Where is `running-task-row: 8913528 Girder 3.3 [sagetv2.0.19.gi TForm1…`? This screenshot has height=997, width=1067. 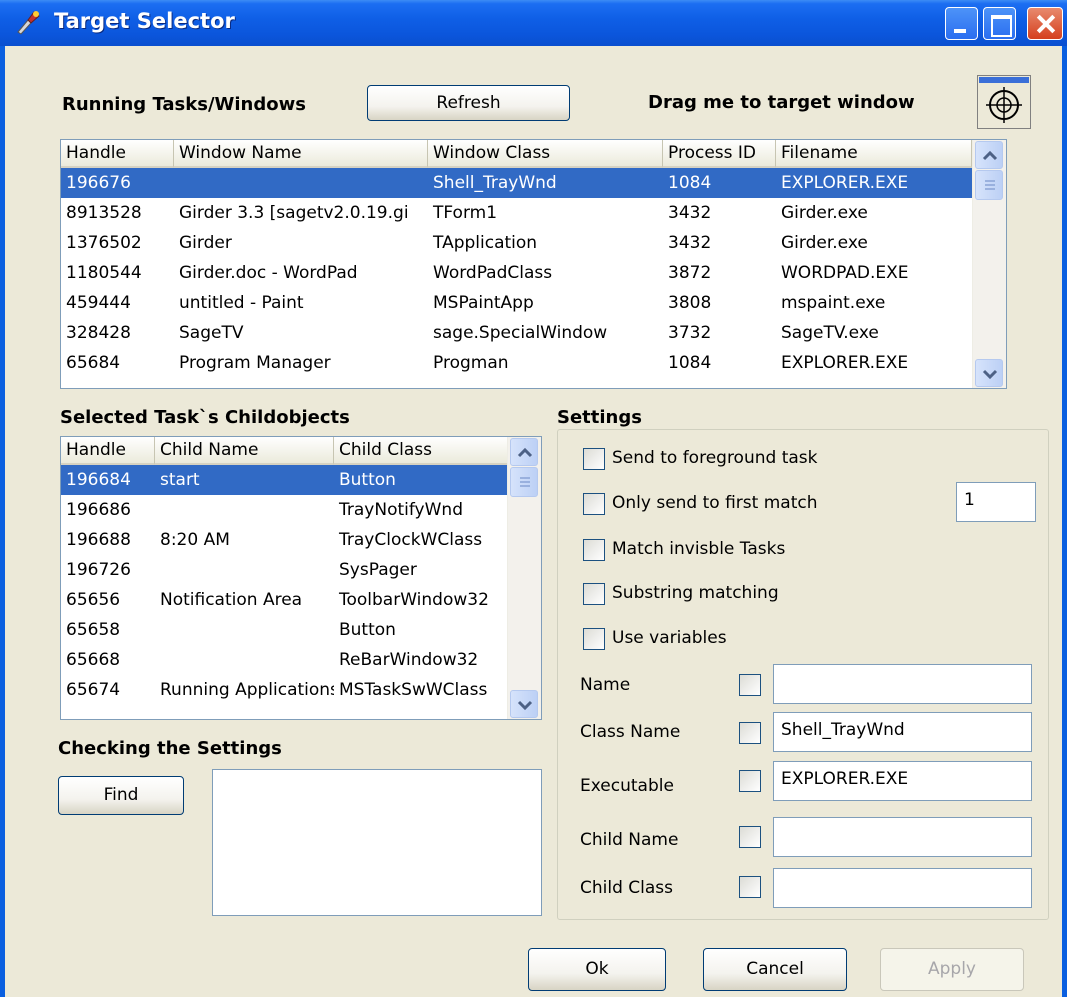 running-task-row: 8913528 Girder 3.3 [sagetv2.0.19.gi TForm1… is located at coordinates (516, 213).